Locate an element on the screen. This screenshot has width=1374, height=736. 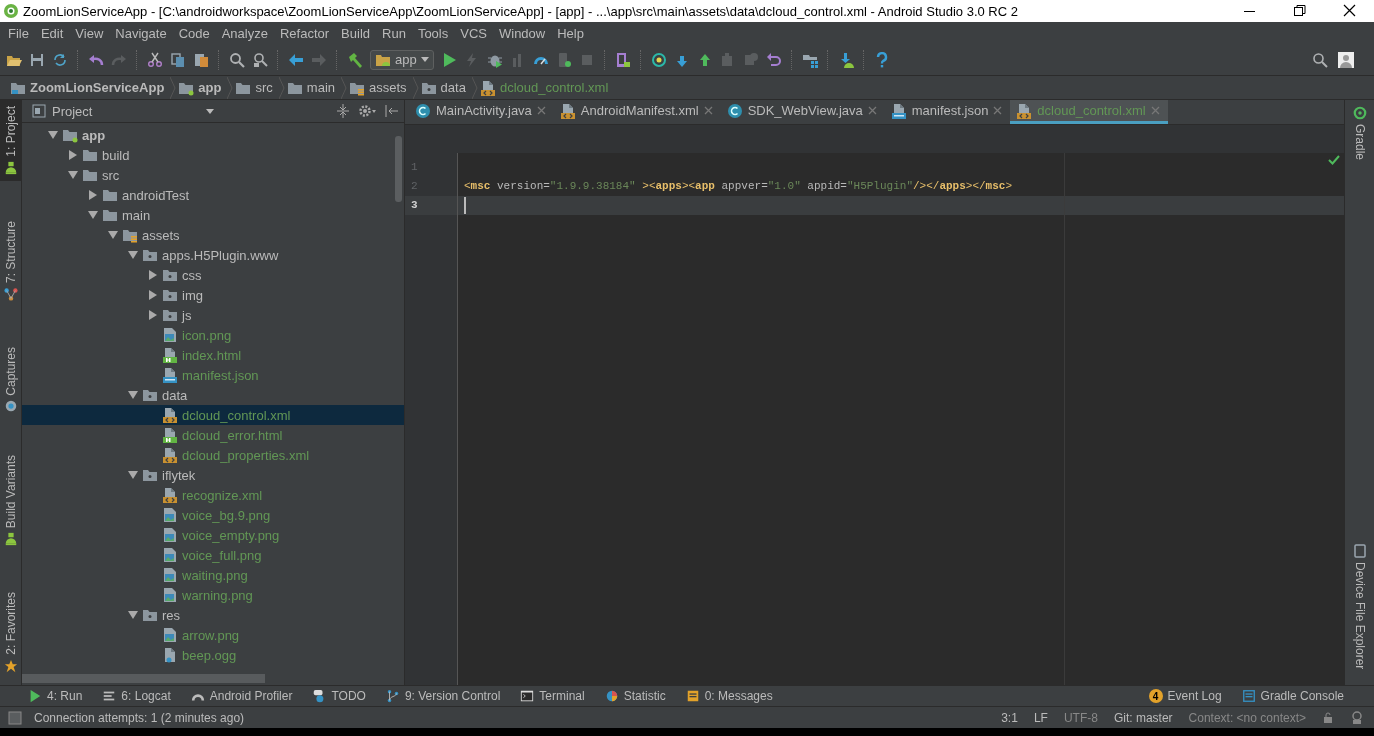
menu-item: View is located at coordinates (89, 33).